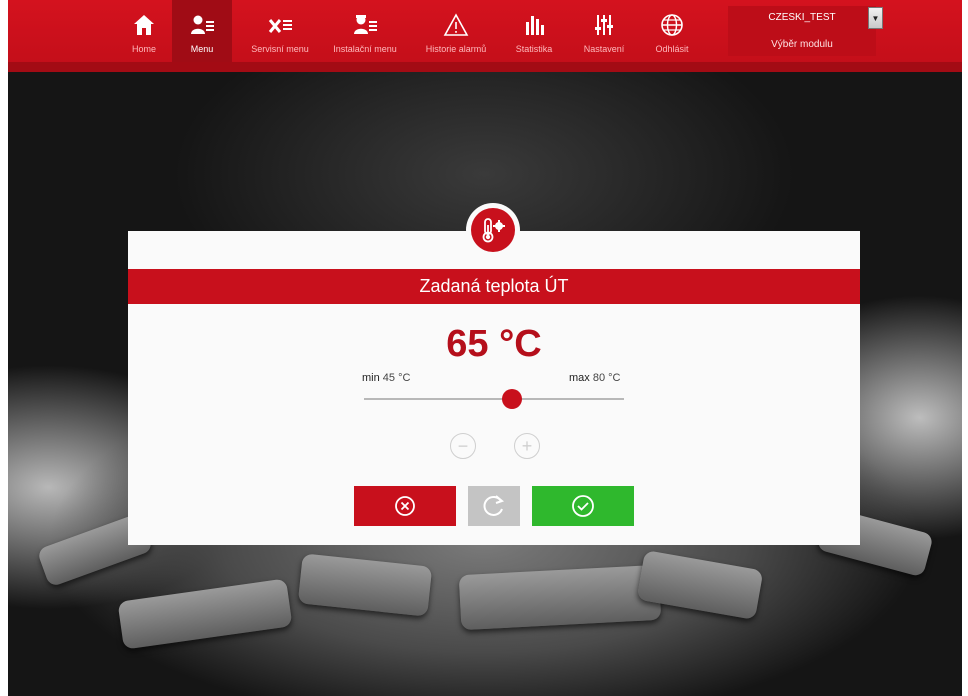 This screenshot has height=696, width=968. Describe the element at coordinates (604, 25) in the screenshot. I see `sliders-icon` at that location.